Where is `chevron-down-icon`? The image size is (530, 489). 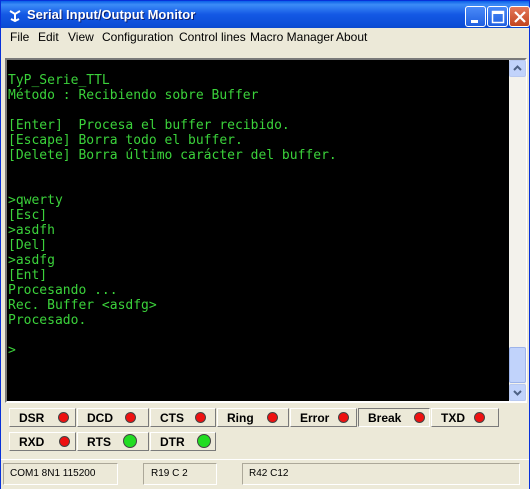 chevron-down-icon is located at coordinates (517, 393).